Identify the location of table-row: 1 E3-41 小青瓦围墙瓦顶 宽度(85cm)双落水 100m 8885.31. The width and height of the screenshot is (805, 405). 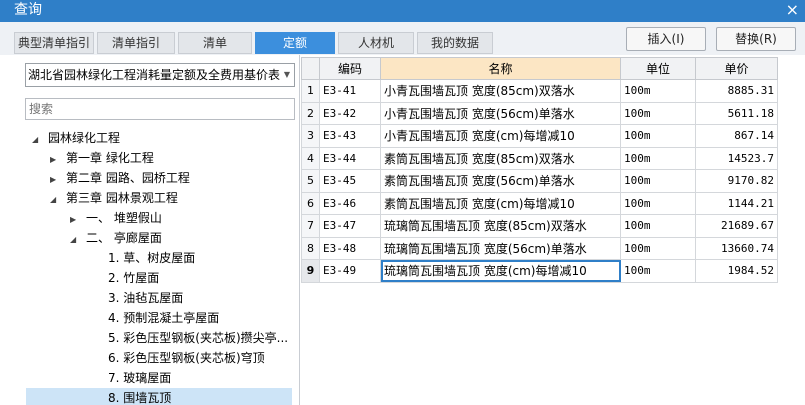
(539, 91).